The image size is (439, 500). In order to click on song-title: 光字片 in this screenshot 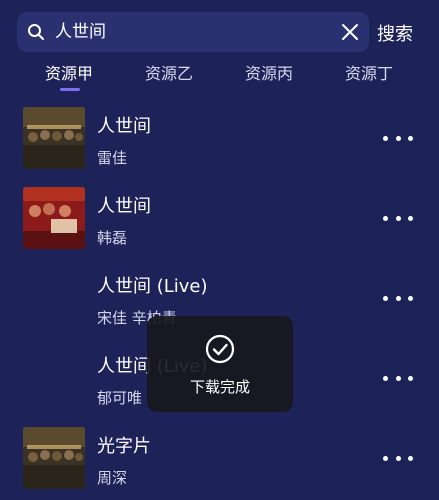, I will do `click(124, 446)`.